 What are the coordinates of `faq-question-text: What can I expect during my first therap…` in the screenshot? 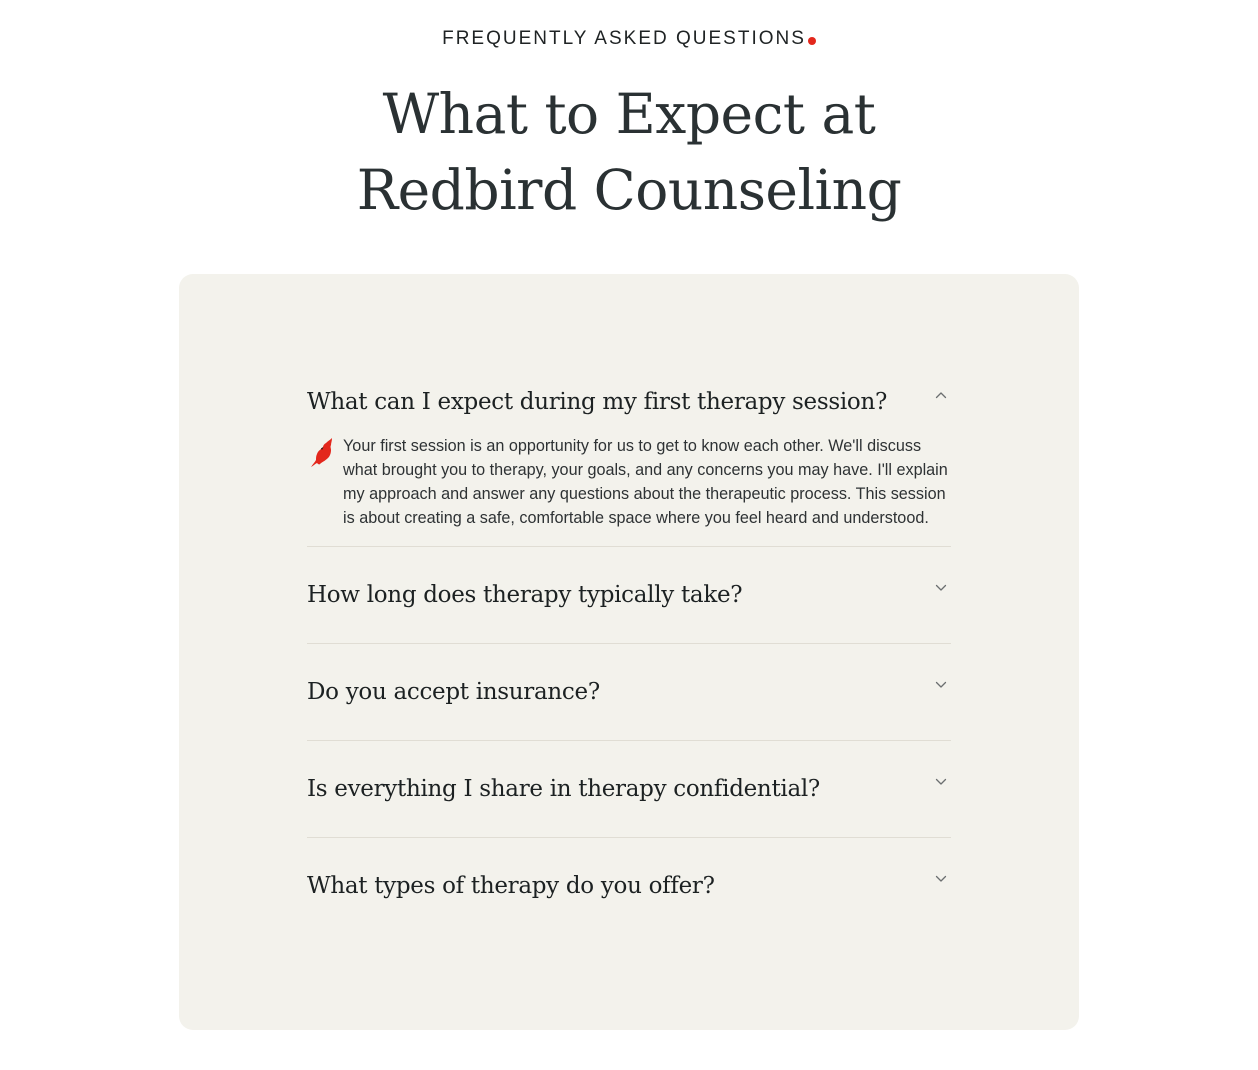 It's located at (597, 402).